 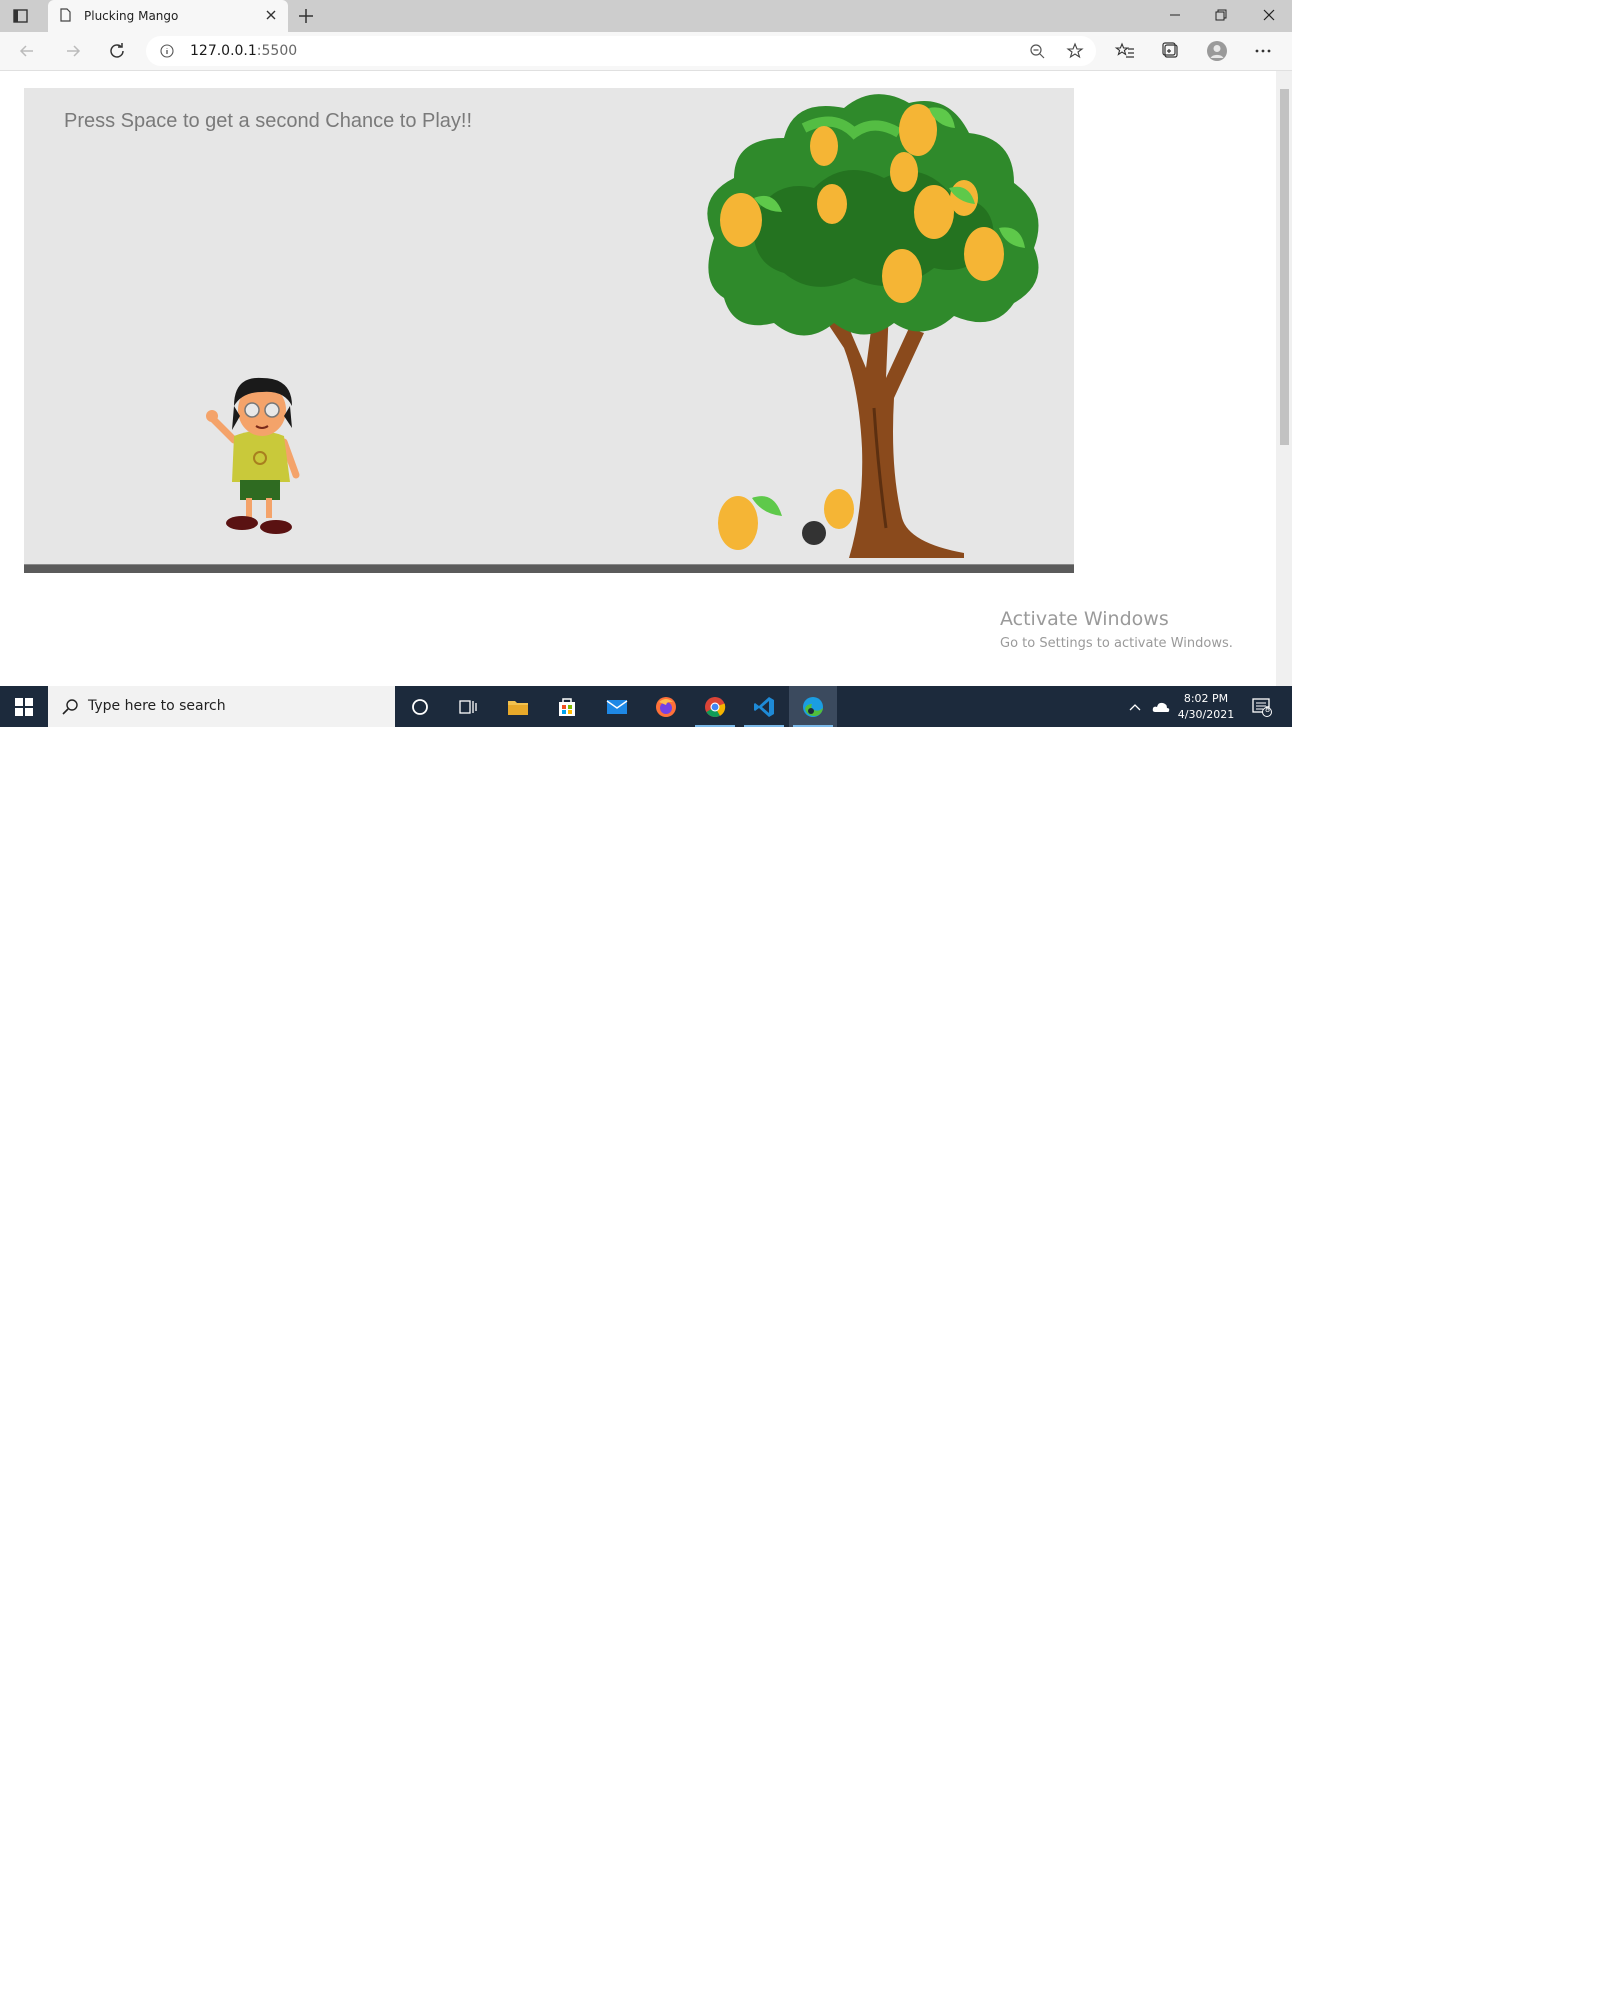 I want to click on restore-icon, so click(x=1221, y=15).